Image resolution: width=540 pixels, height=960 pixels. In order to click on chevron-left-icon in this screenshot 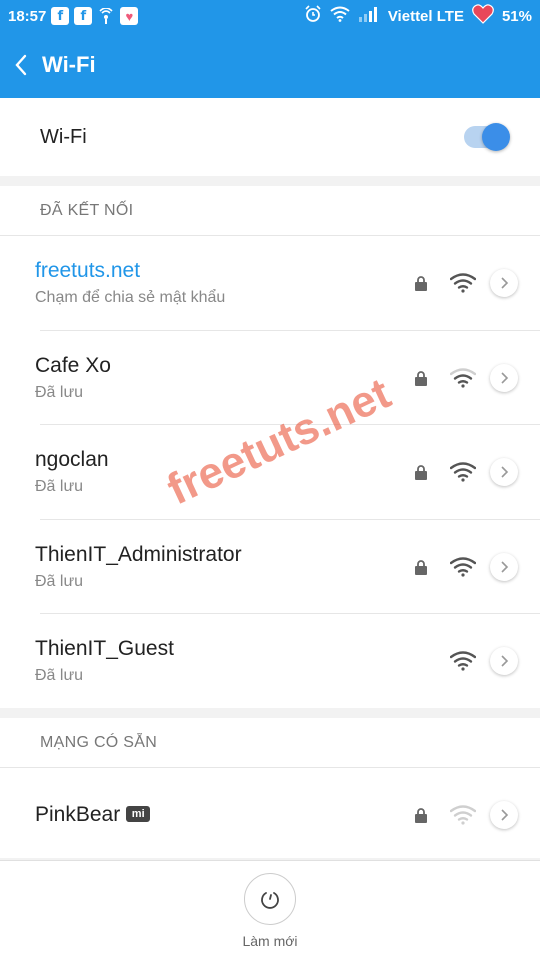, I will do `click(21, 65)`.